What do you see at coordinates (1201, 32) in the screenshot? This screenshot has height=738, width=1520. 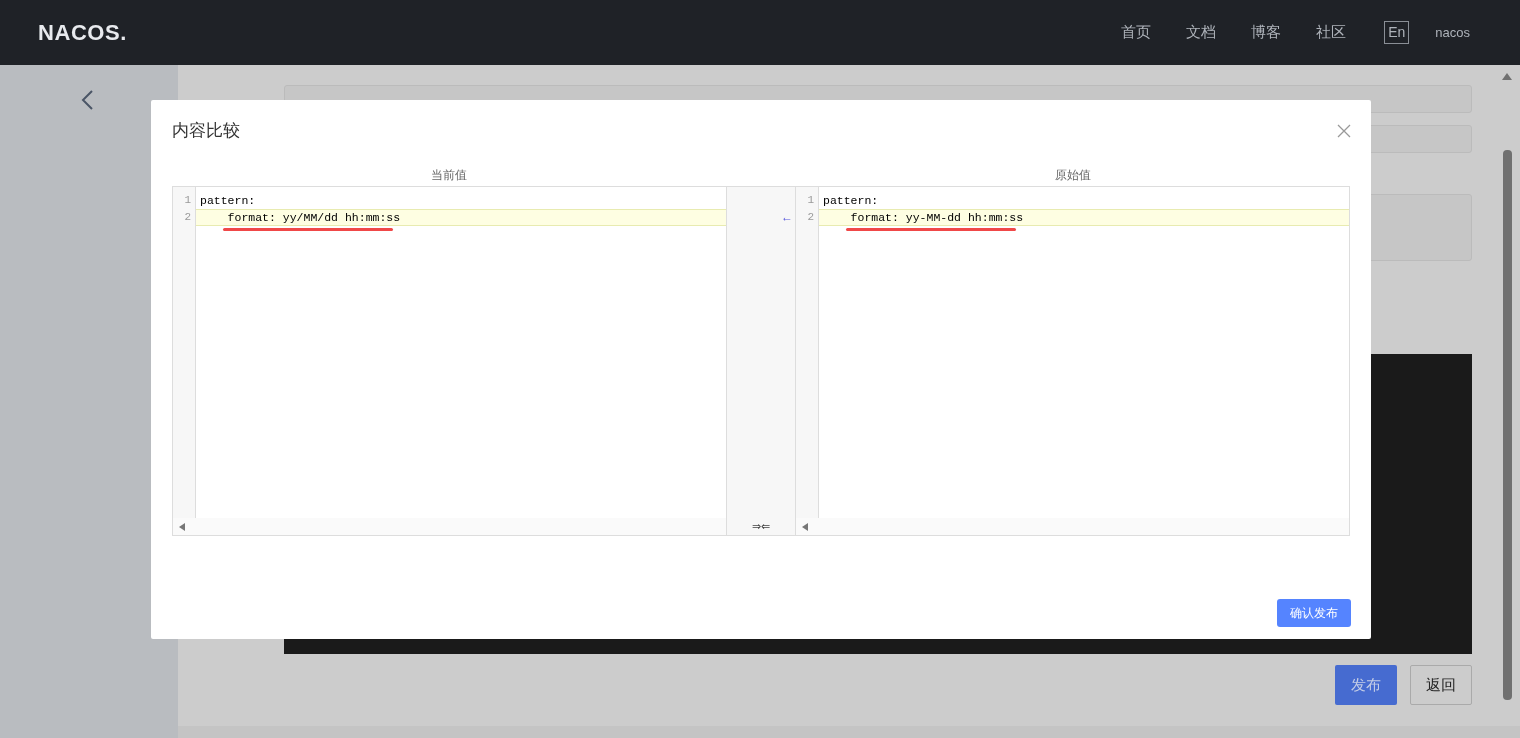 I see `nav-link: 文档` at bounding box center [1201, 32].